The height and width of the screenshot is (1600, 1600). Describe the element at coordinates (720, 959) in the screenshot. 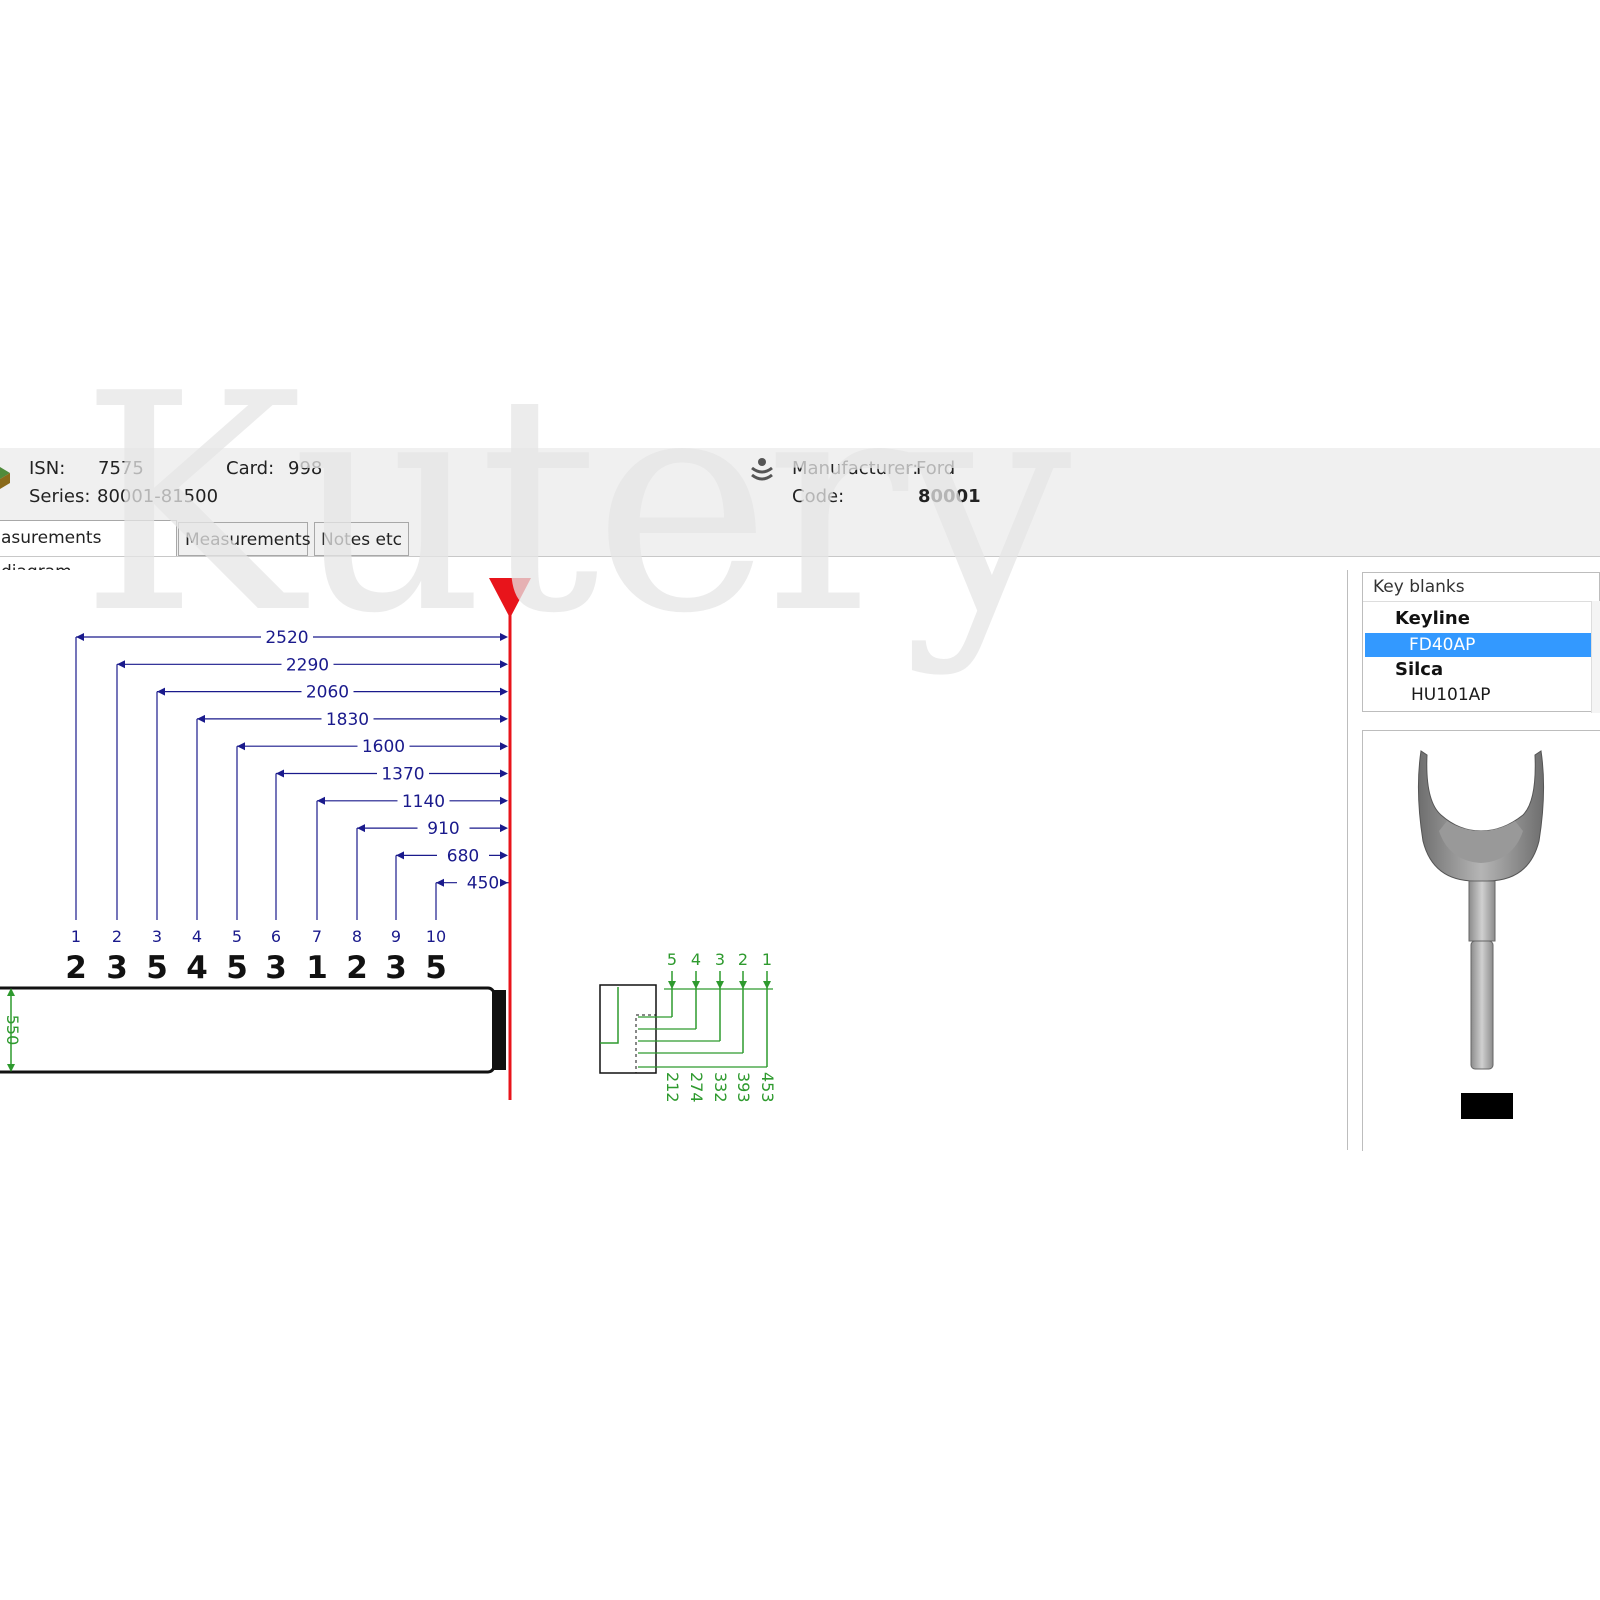

I see `depth-index-label: 3` at that location.